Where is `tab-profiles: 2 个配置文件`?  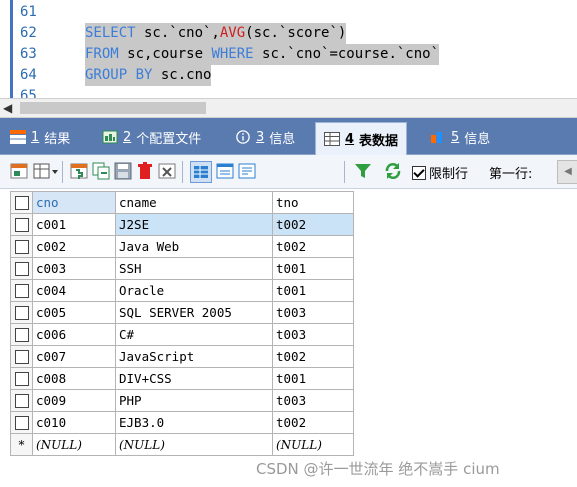
tab-profiles: 2 个配置文件 is located at coordinates (151, 137).